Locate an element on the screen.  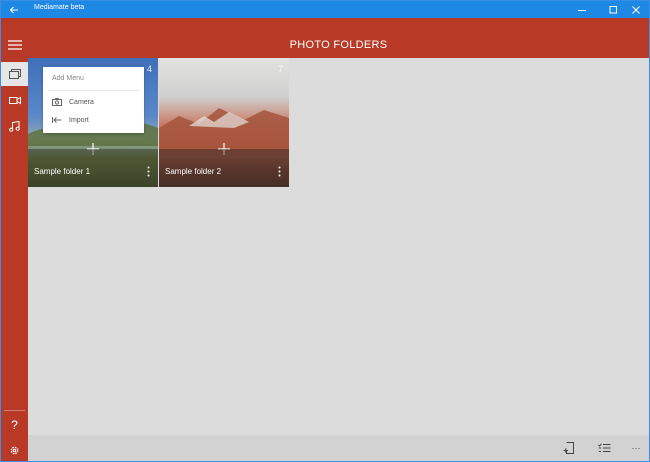
more-button: ··· is located at coordinates (636, 448).